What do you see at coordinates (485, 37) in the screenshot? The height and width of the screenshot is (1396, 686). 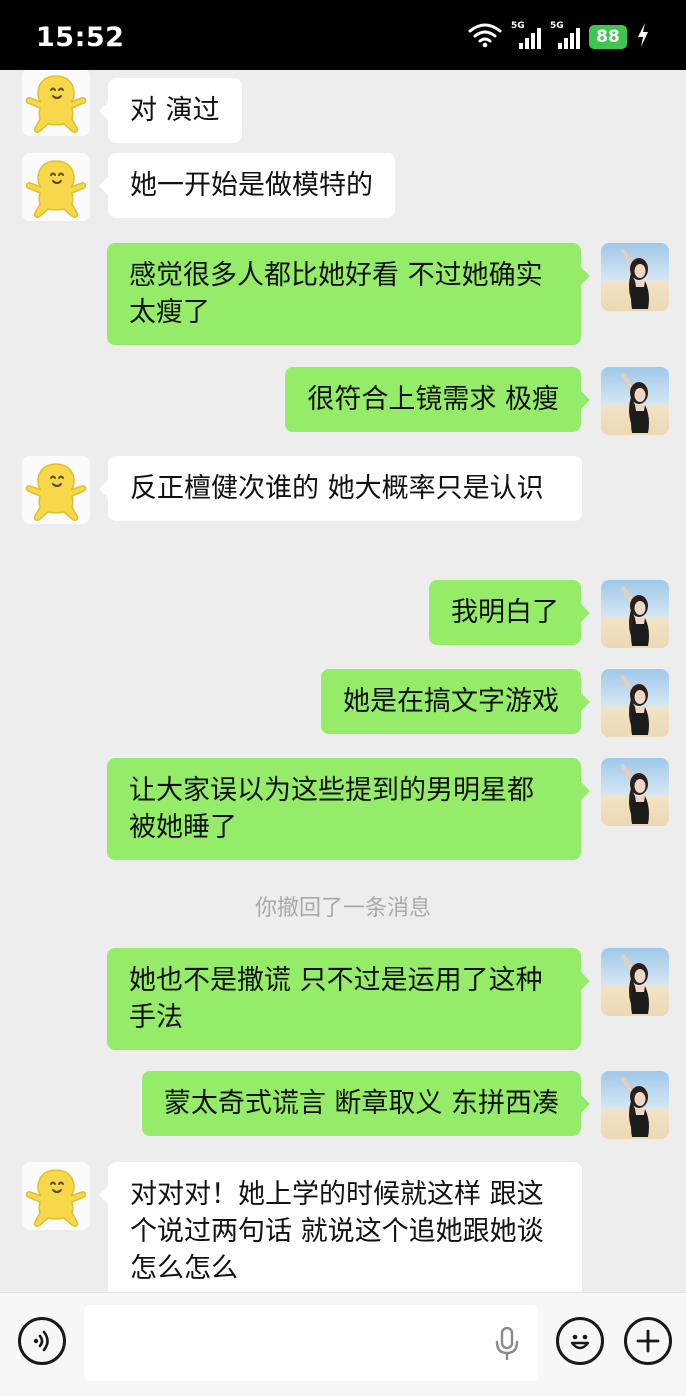 I see `wifi-icon` at bounding box center [485, 37].